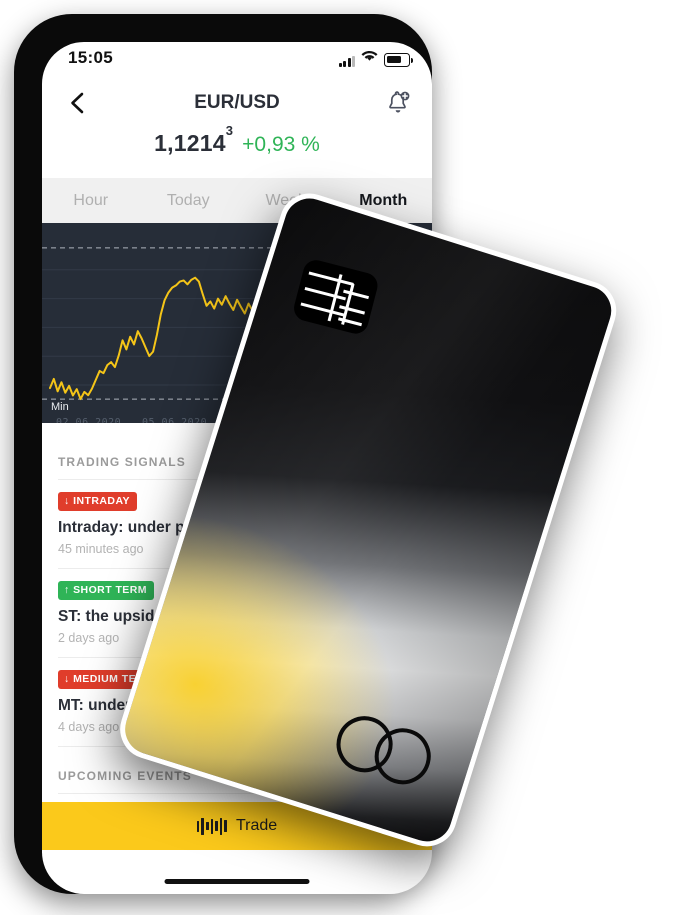  I want to click on status-bar-icons, so click(375, 58).